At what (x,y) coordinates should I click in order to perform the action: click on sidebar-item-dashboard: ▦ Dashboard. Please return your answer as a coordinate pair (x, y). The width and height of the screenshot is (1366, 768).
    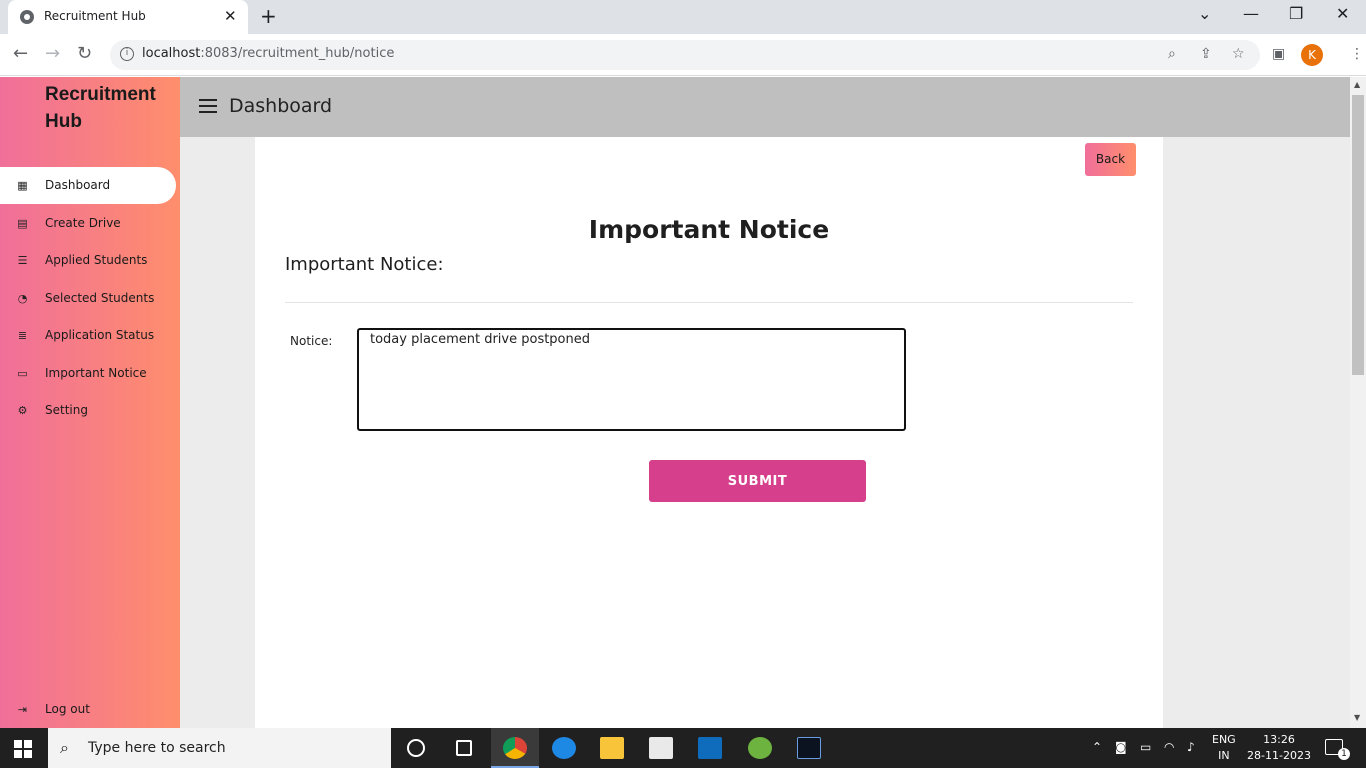
    Looking at the image, I should click on (88, 185).